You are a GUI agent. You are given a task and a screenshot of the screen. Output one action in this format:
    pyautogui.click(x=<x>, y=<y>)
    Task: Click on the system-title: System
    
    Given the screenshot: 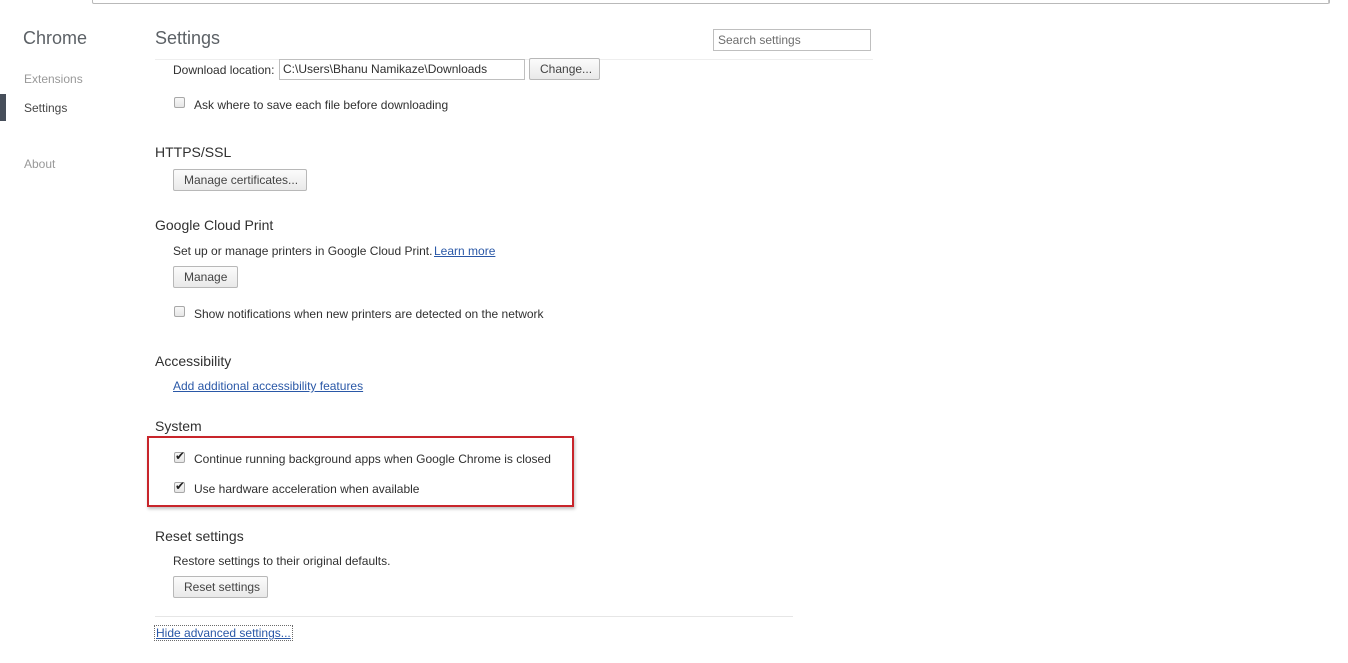 What is the action you would take?
    pyautogui.click(x=178, y=426)
    